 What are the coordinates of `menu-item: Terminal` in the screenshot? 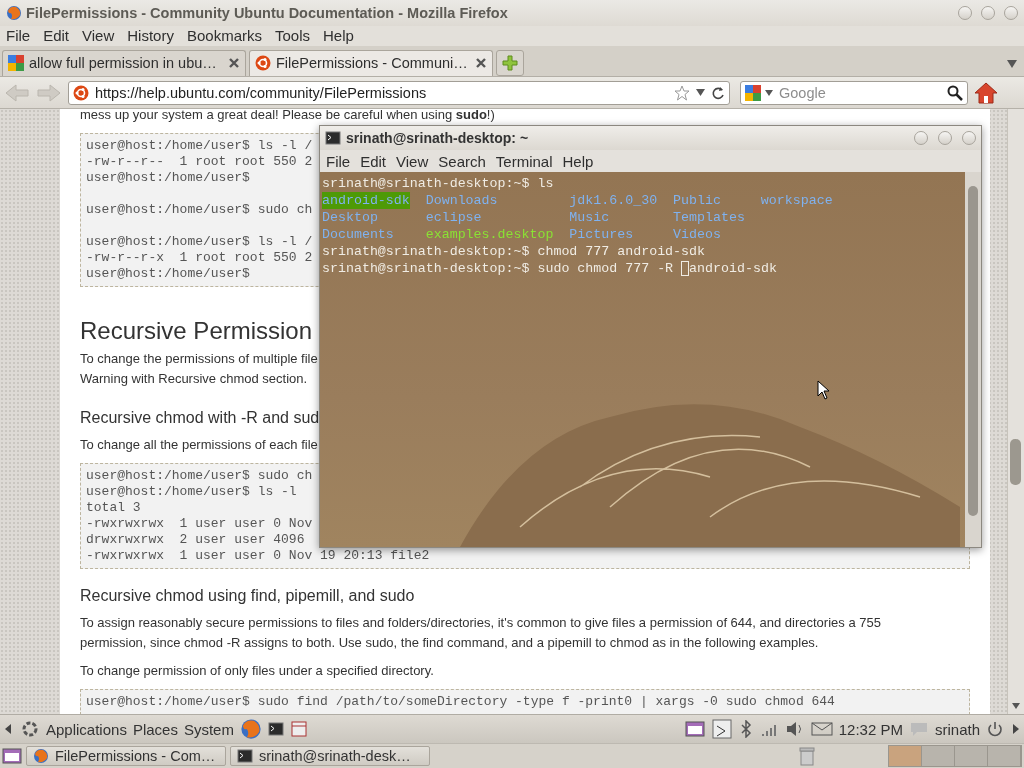 It's located at (524, 161).